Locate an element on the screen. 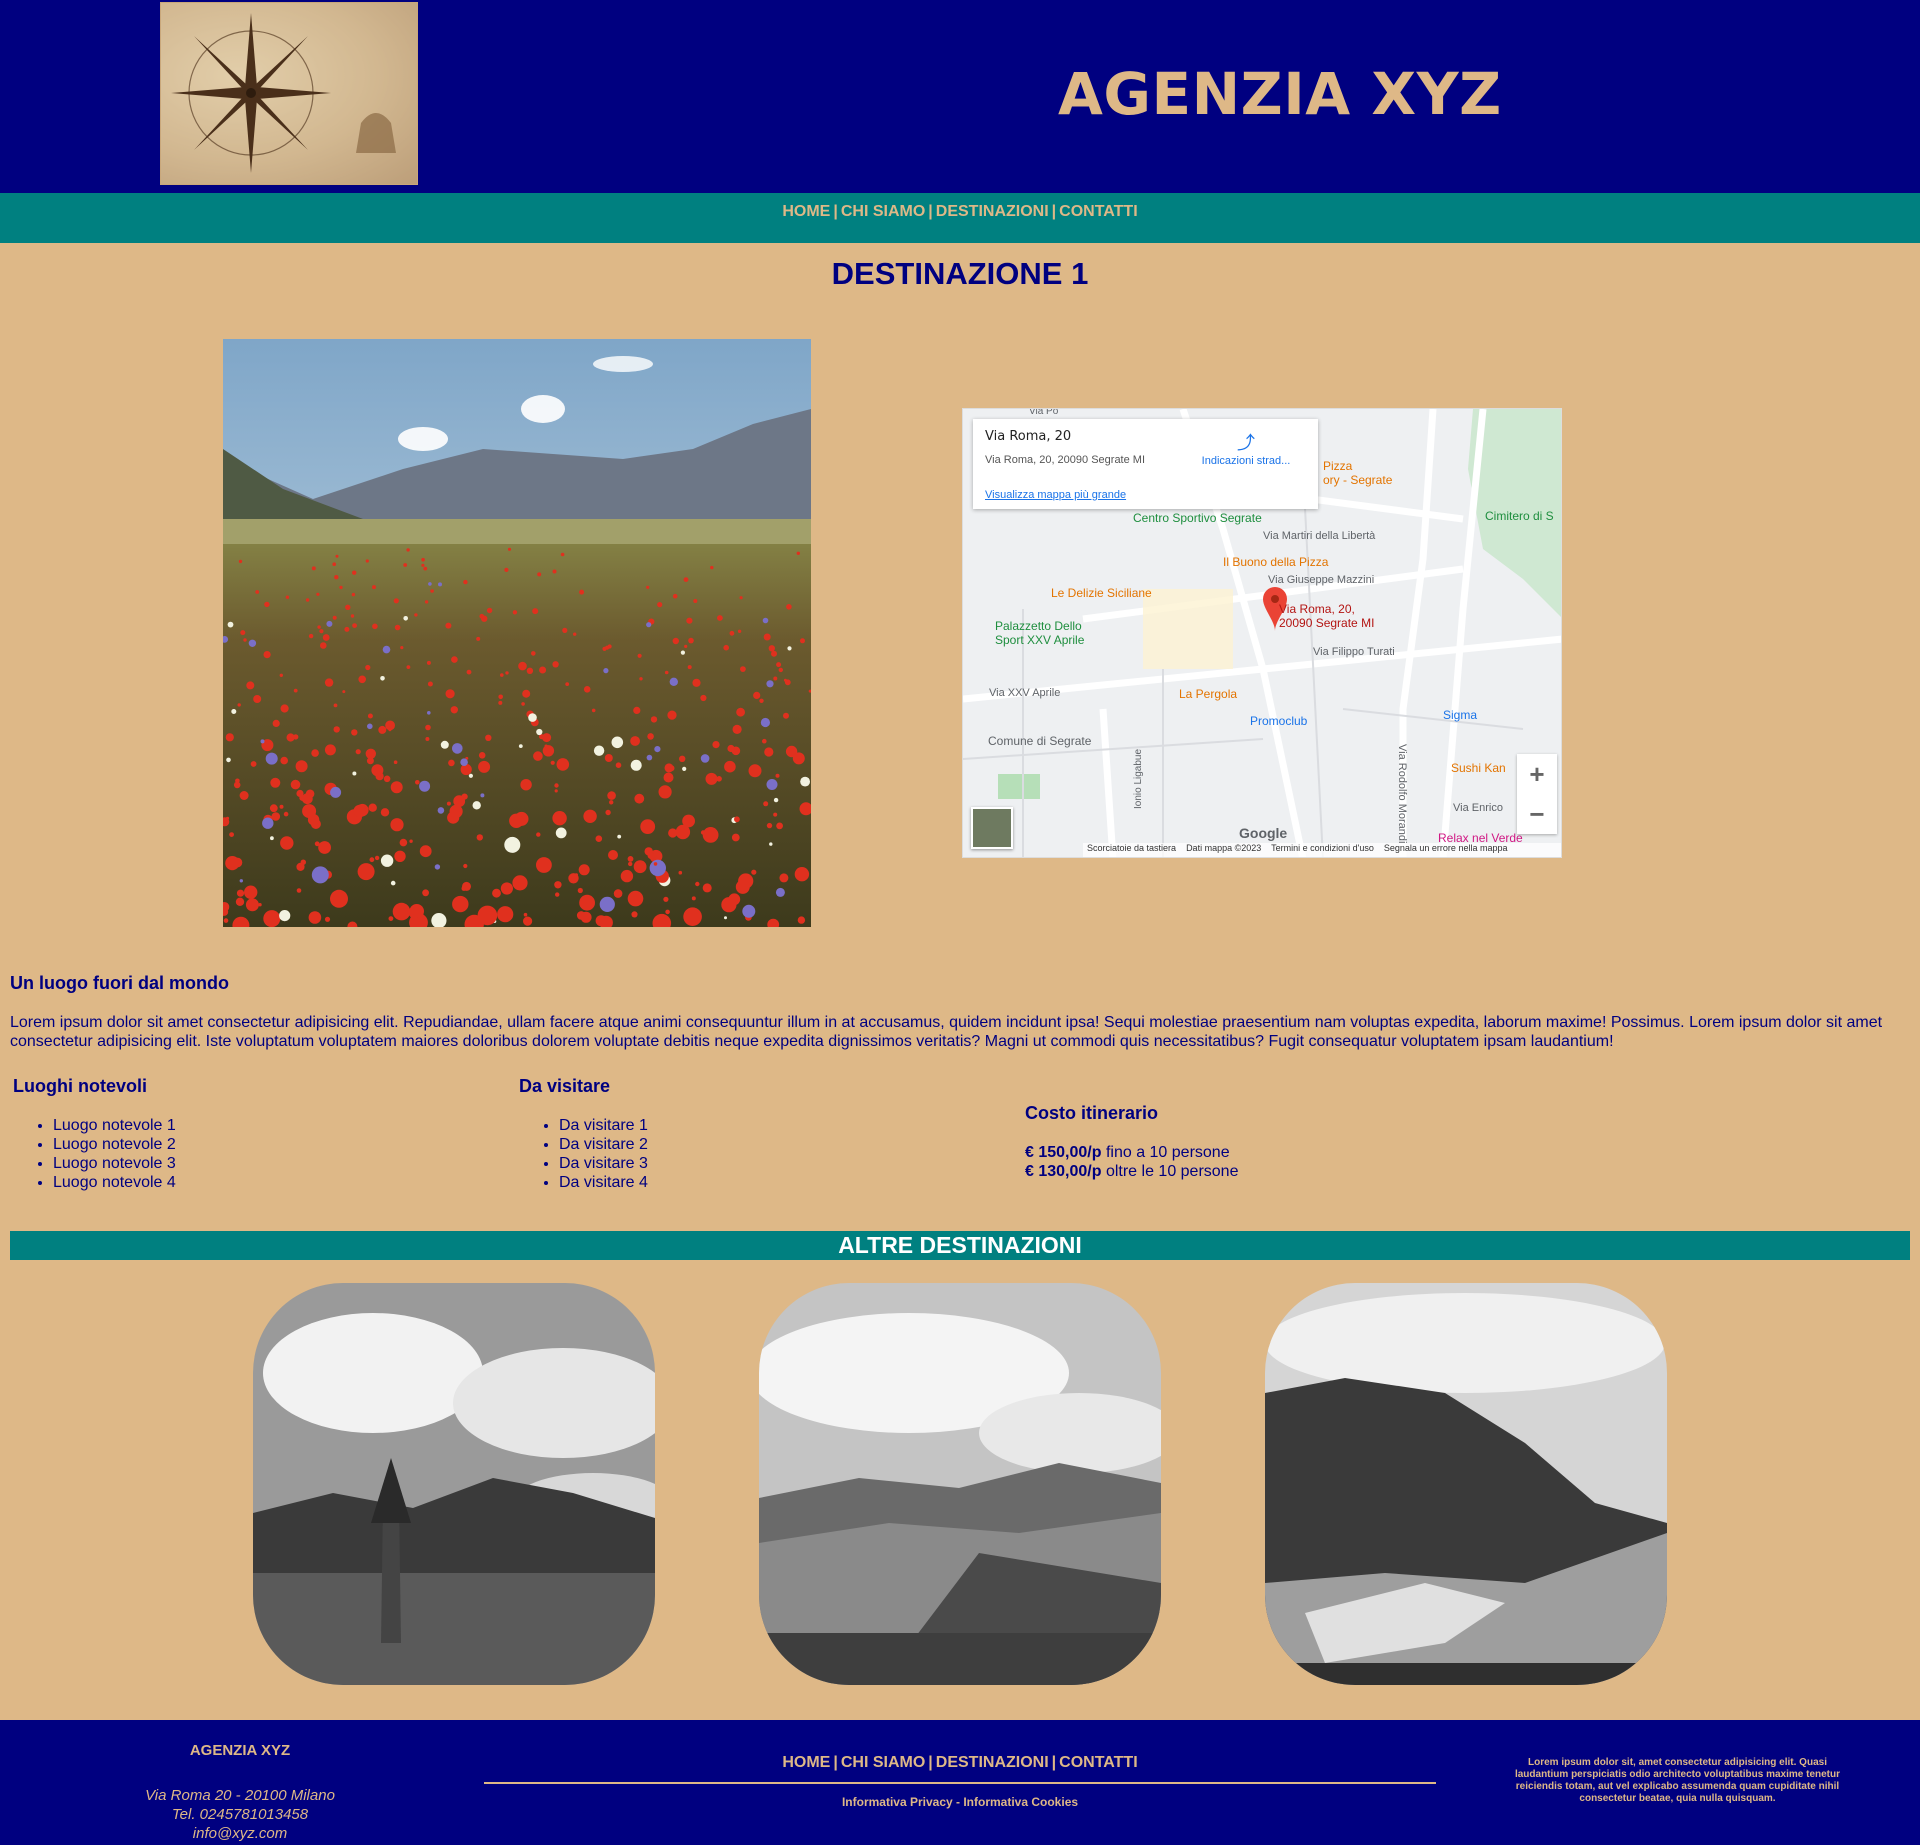  footer-brand: AGENZIA XYZ is located at coordinates (240, 1750).